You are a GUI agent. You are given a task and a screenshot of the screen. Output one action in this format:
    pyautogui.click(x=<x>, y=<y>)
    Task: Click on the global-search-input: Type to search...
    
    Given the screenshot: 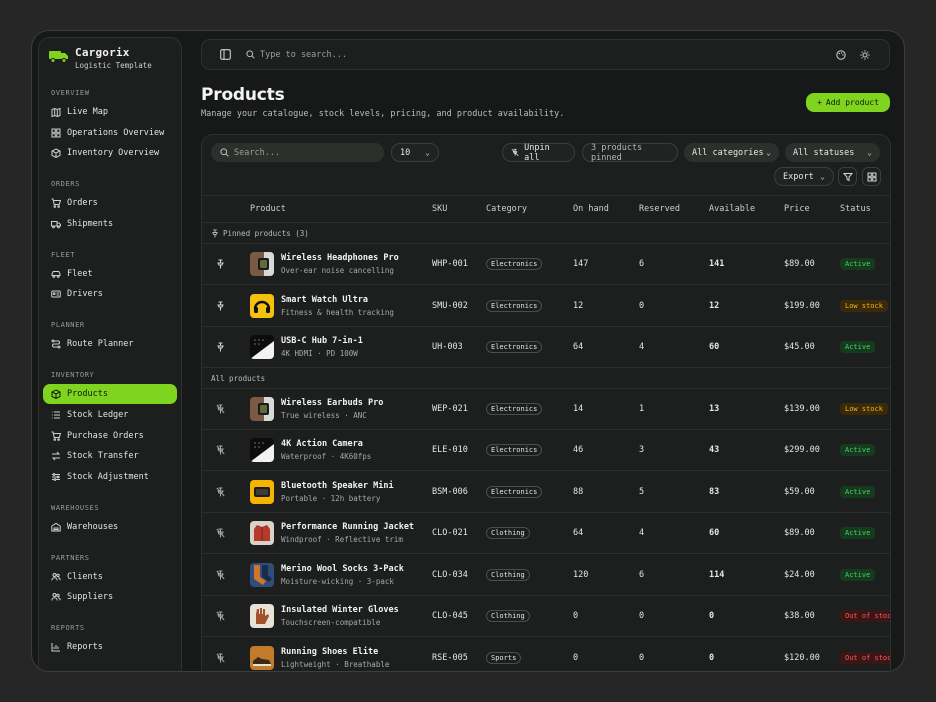 What is the action you would take?
    pyautogui.click(x=303, y=55)
    